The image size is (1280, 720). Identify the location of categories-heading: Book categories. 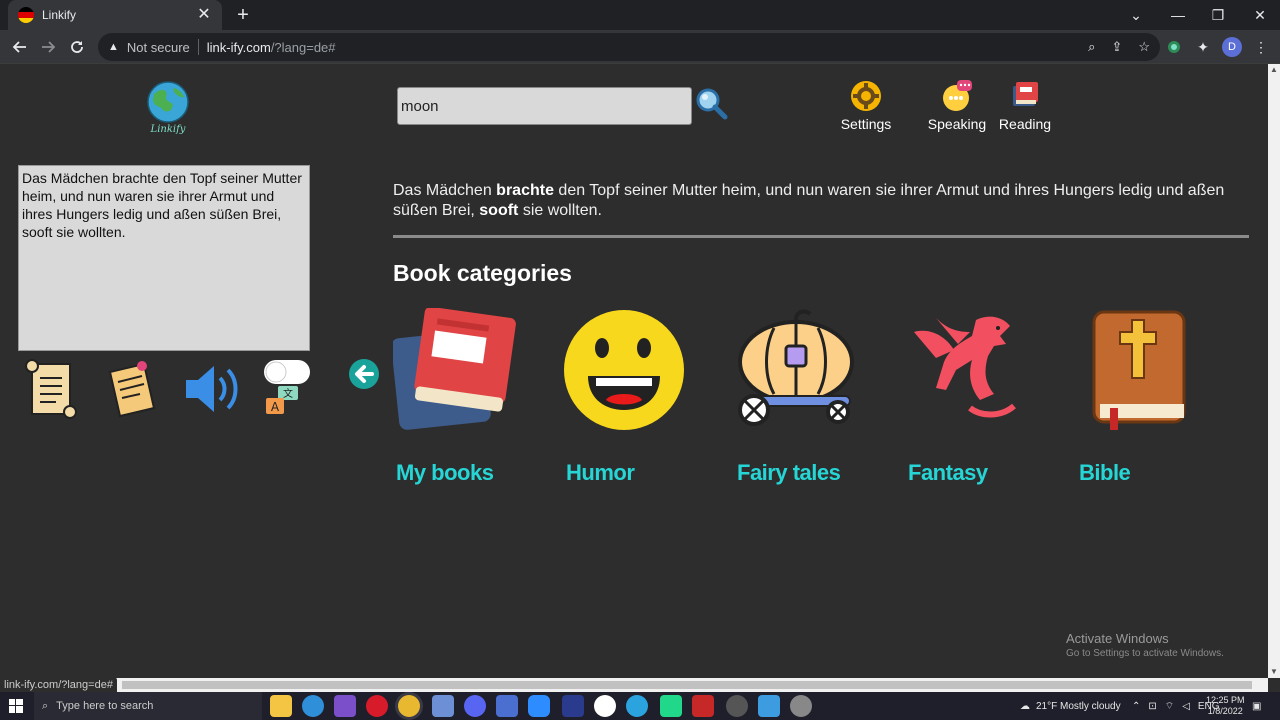
(482, 273).